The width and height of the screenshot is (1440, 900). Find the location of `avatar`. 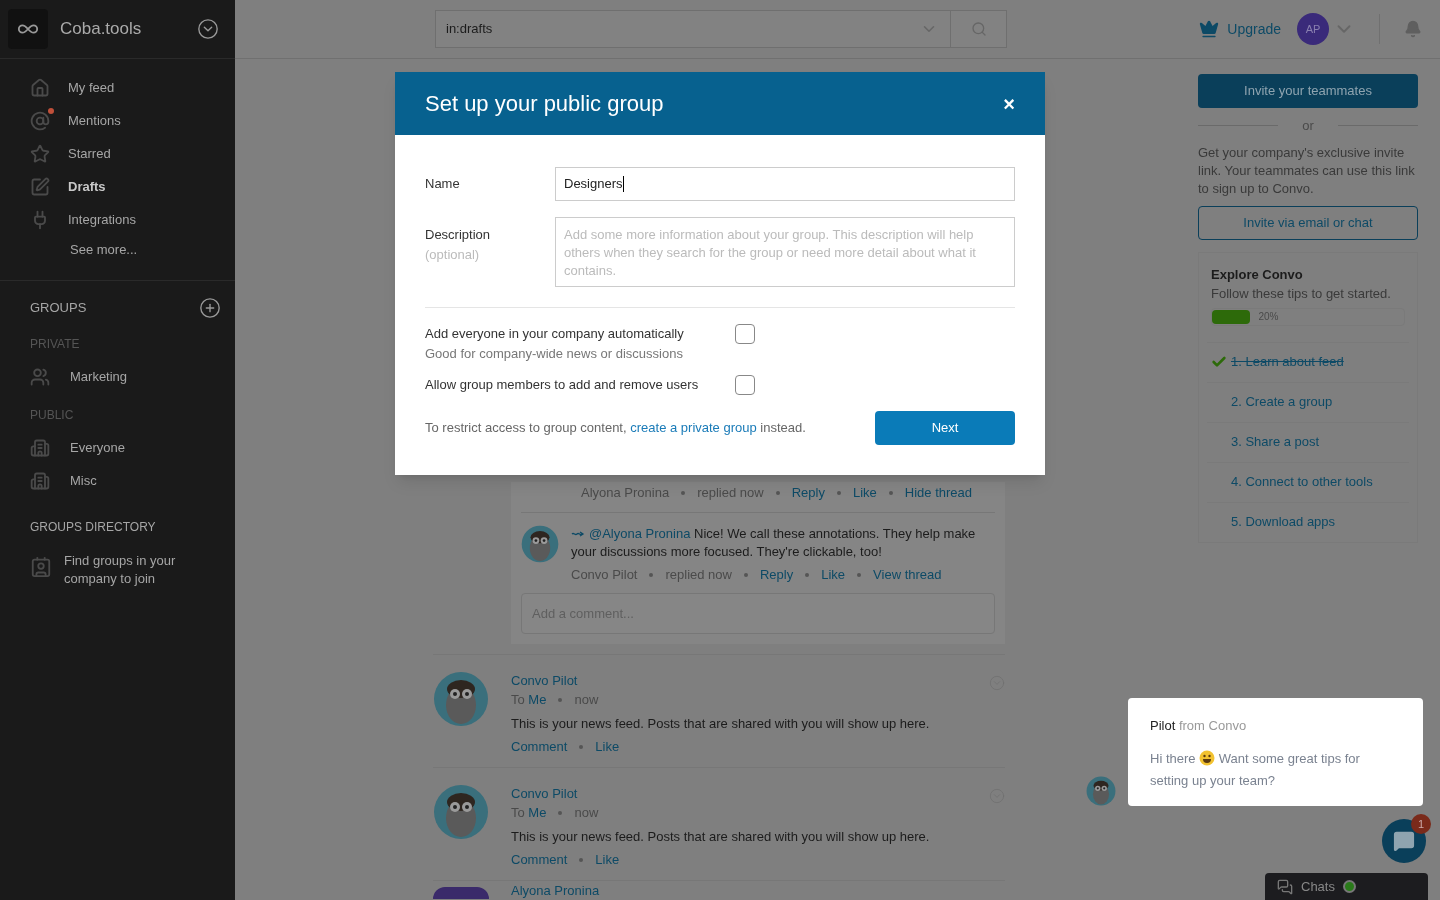

avatar is located at coordinates (461, 892).